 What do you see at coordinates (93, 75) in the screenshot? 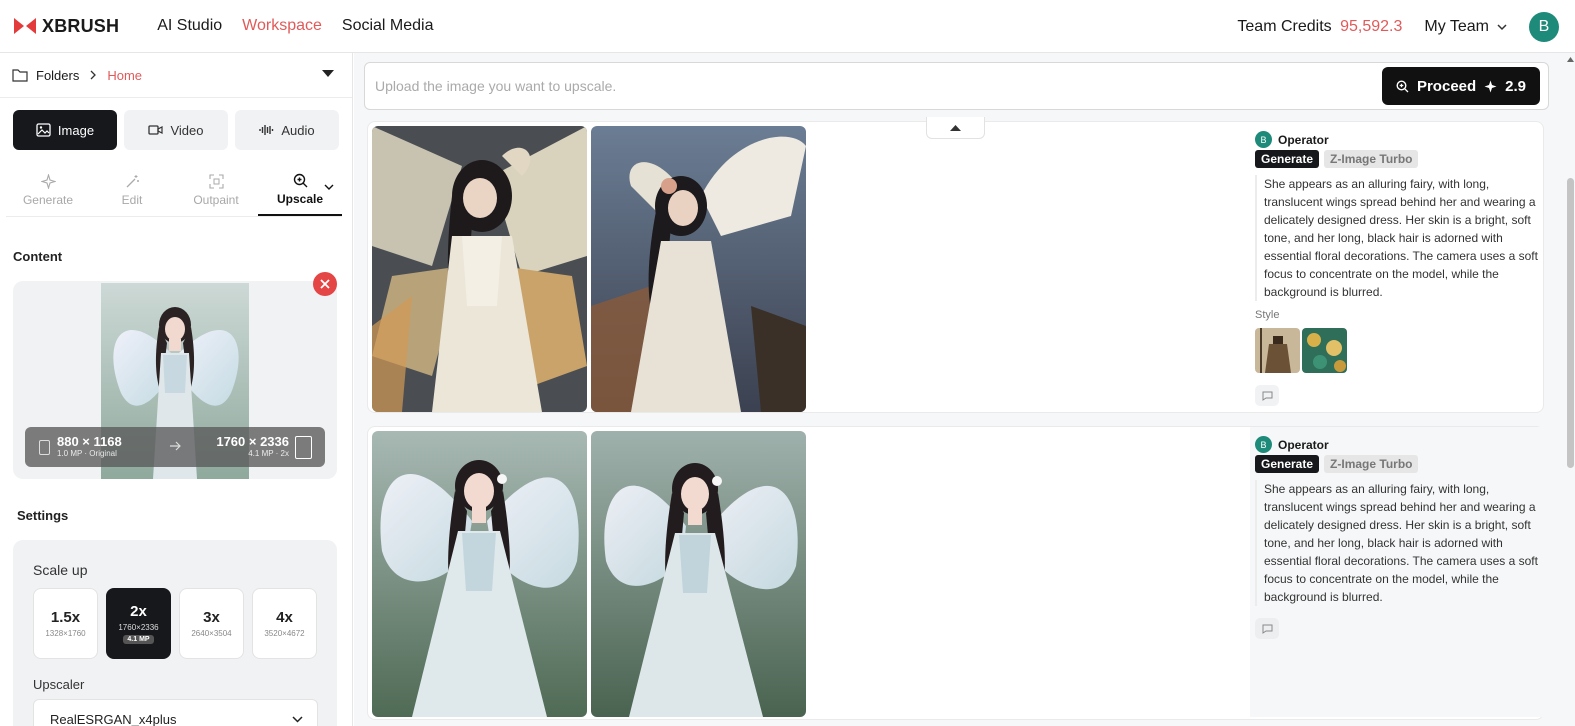
I see `chevron-right-icon` at bounding box center [93, 75].